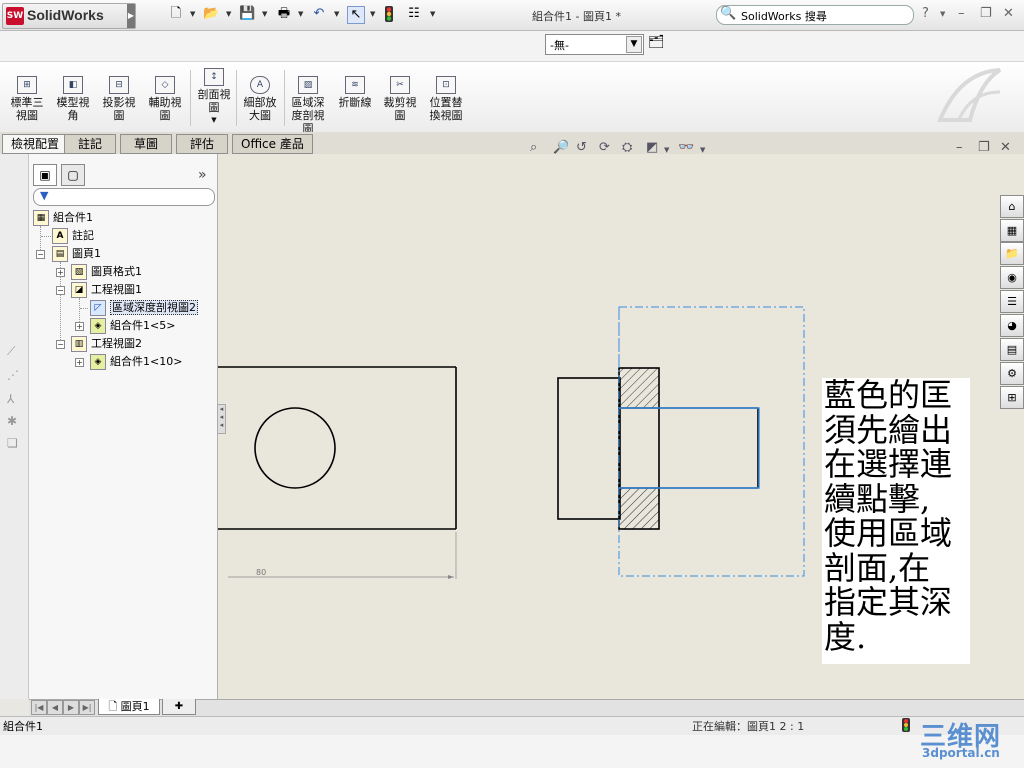 This screenshot has height=768, width=1024. Describe the element at coordinates (63, 218) in the screenshot. I see `tree-item-assembly: ▦ 組合件1` at that location.